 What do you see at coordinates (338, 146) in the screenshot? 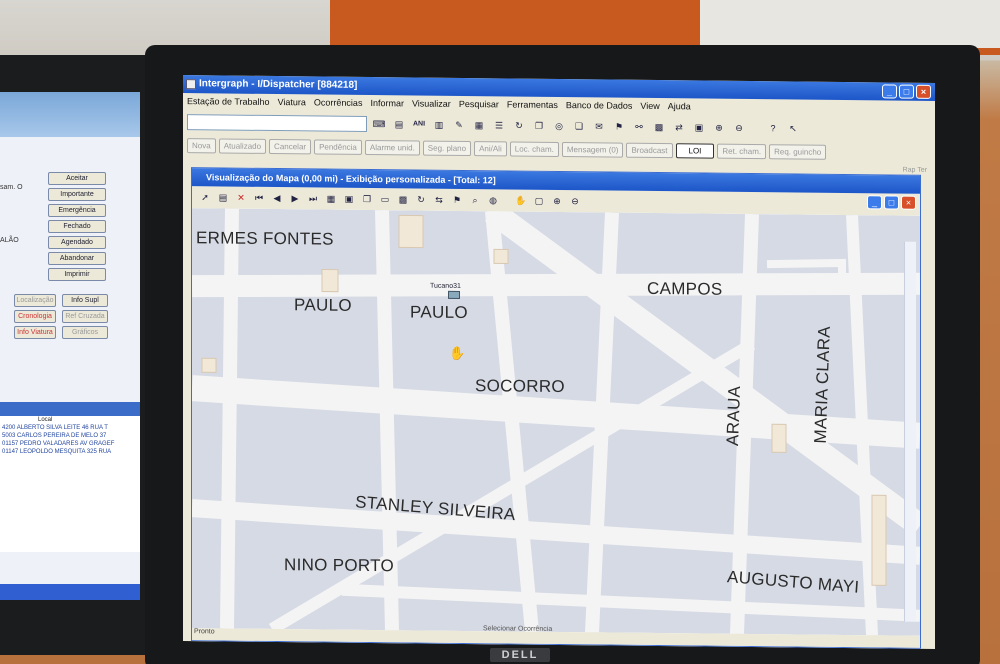
I see `pendencia-button: Pendência` at bounding box center [338, 146].